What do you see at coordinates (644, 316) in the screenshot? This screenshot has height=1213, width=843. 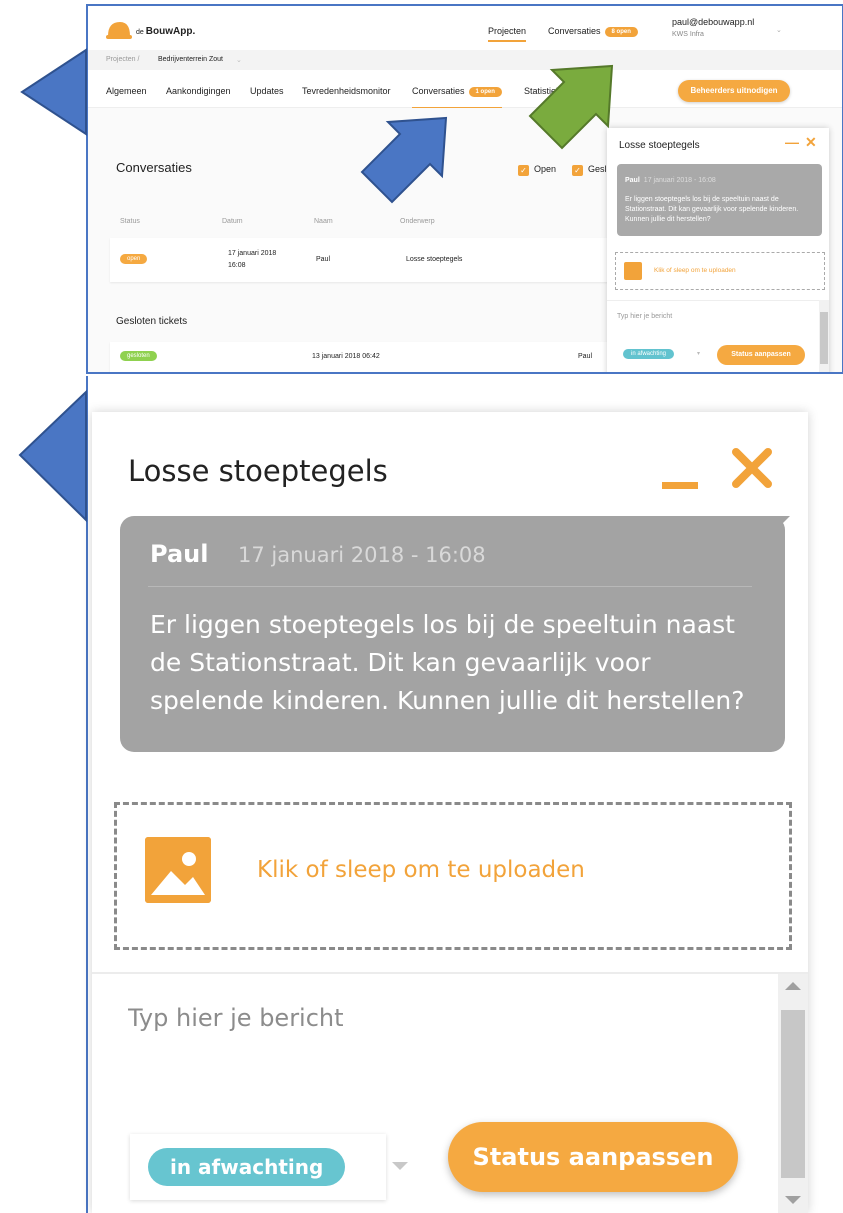 I see `message-input: Typ hier je bericht` at bounding box center [644, 316].